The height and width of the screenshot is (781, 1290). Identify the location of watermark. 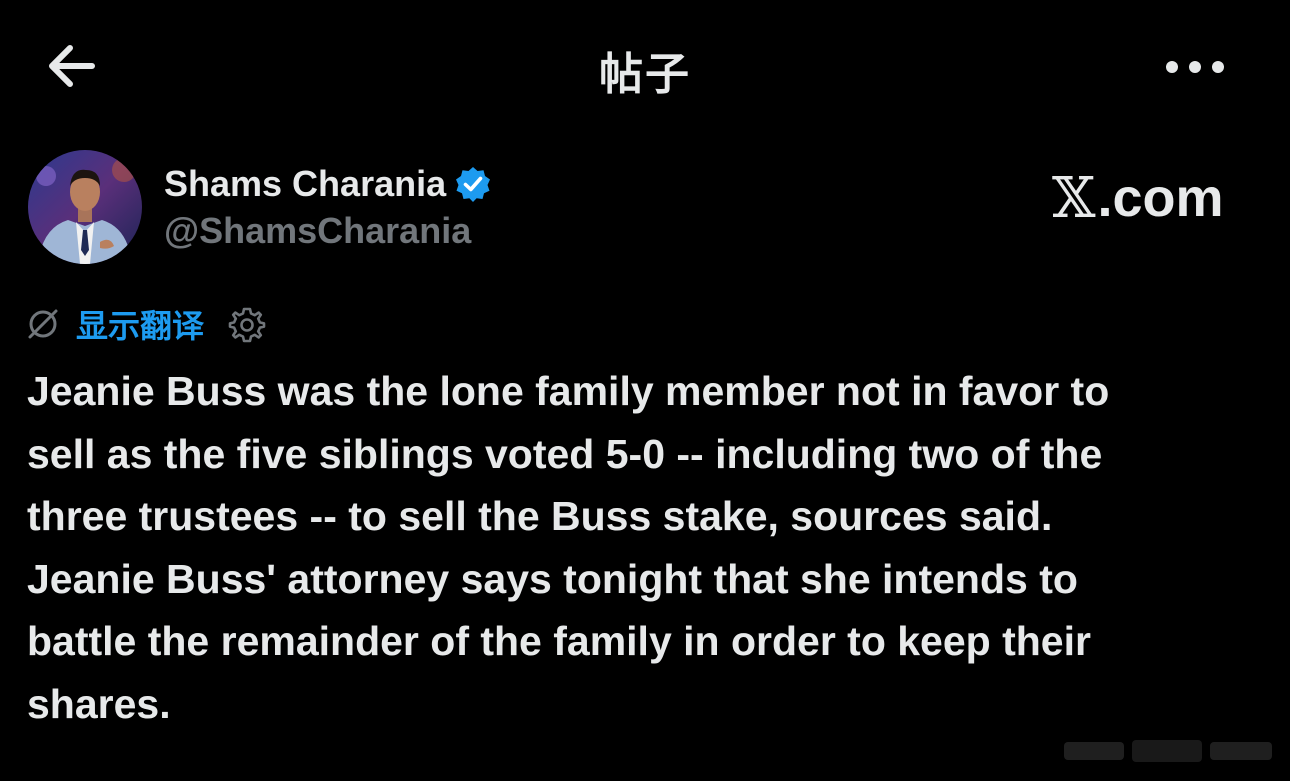
(1170, 750).